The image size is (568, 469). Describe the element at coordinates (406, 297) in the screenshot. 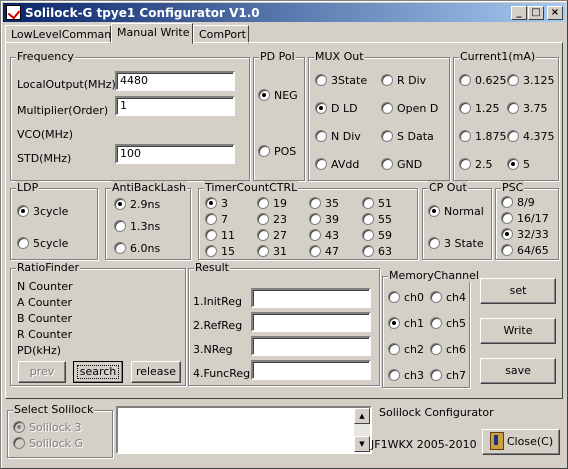

I see `mem-ch0-radio: ch0` at that location.